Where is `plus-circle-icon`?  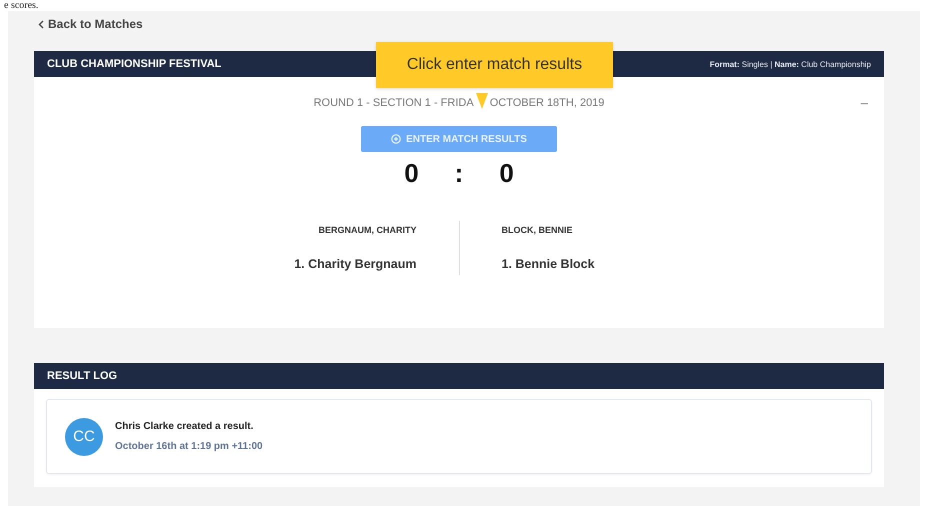 plus-circle-icon is located at coordinates (396, 139).